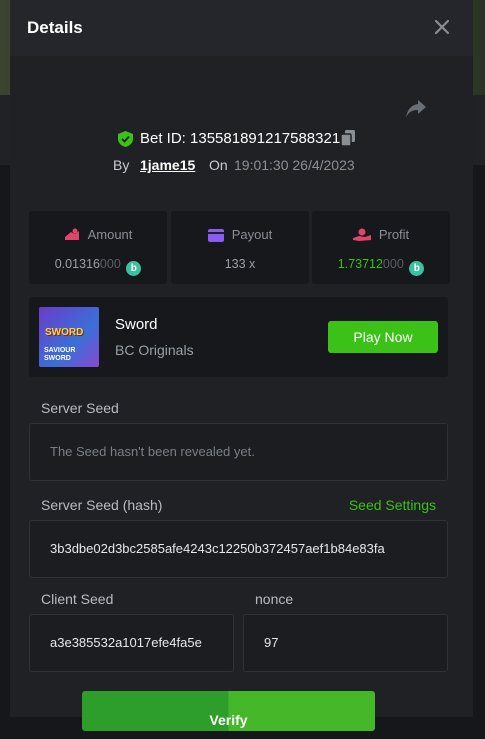 The height and width of the screenshot is (739, 485). I want to click on bet-timestamp: 19:01:30 26/4/2023, so click(294, 165).